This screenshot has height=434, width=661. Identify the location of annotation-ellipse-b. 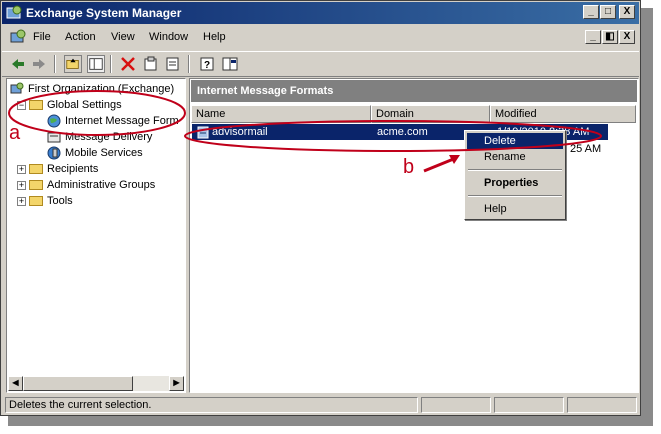
(393, 136).